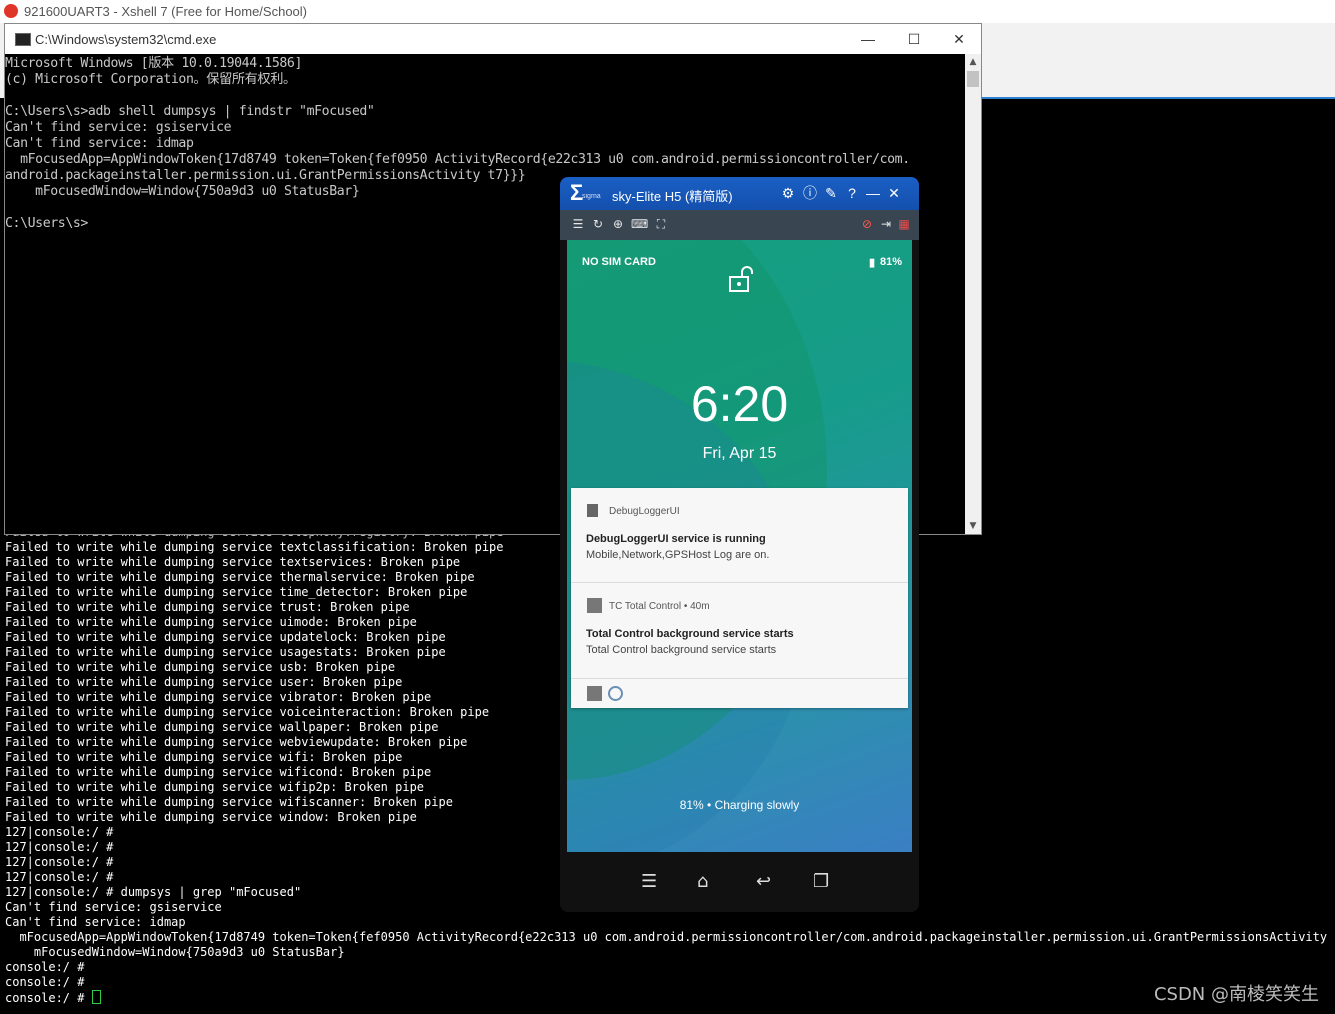 Image resolution: width=1335 pixels, height=1014 pixels. Describe the element at coordinates (973, 294) in the screenshot. I see `cmd-scrollbar: ▲ ▼` at that location.